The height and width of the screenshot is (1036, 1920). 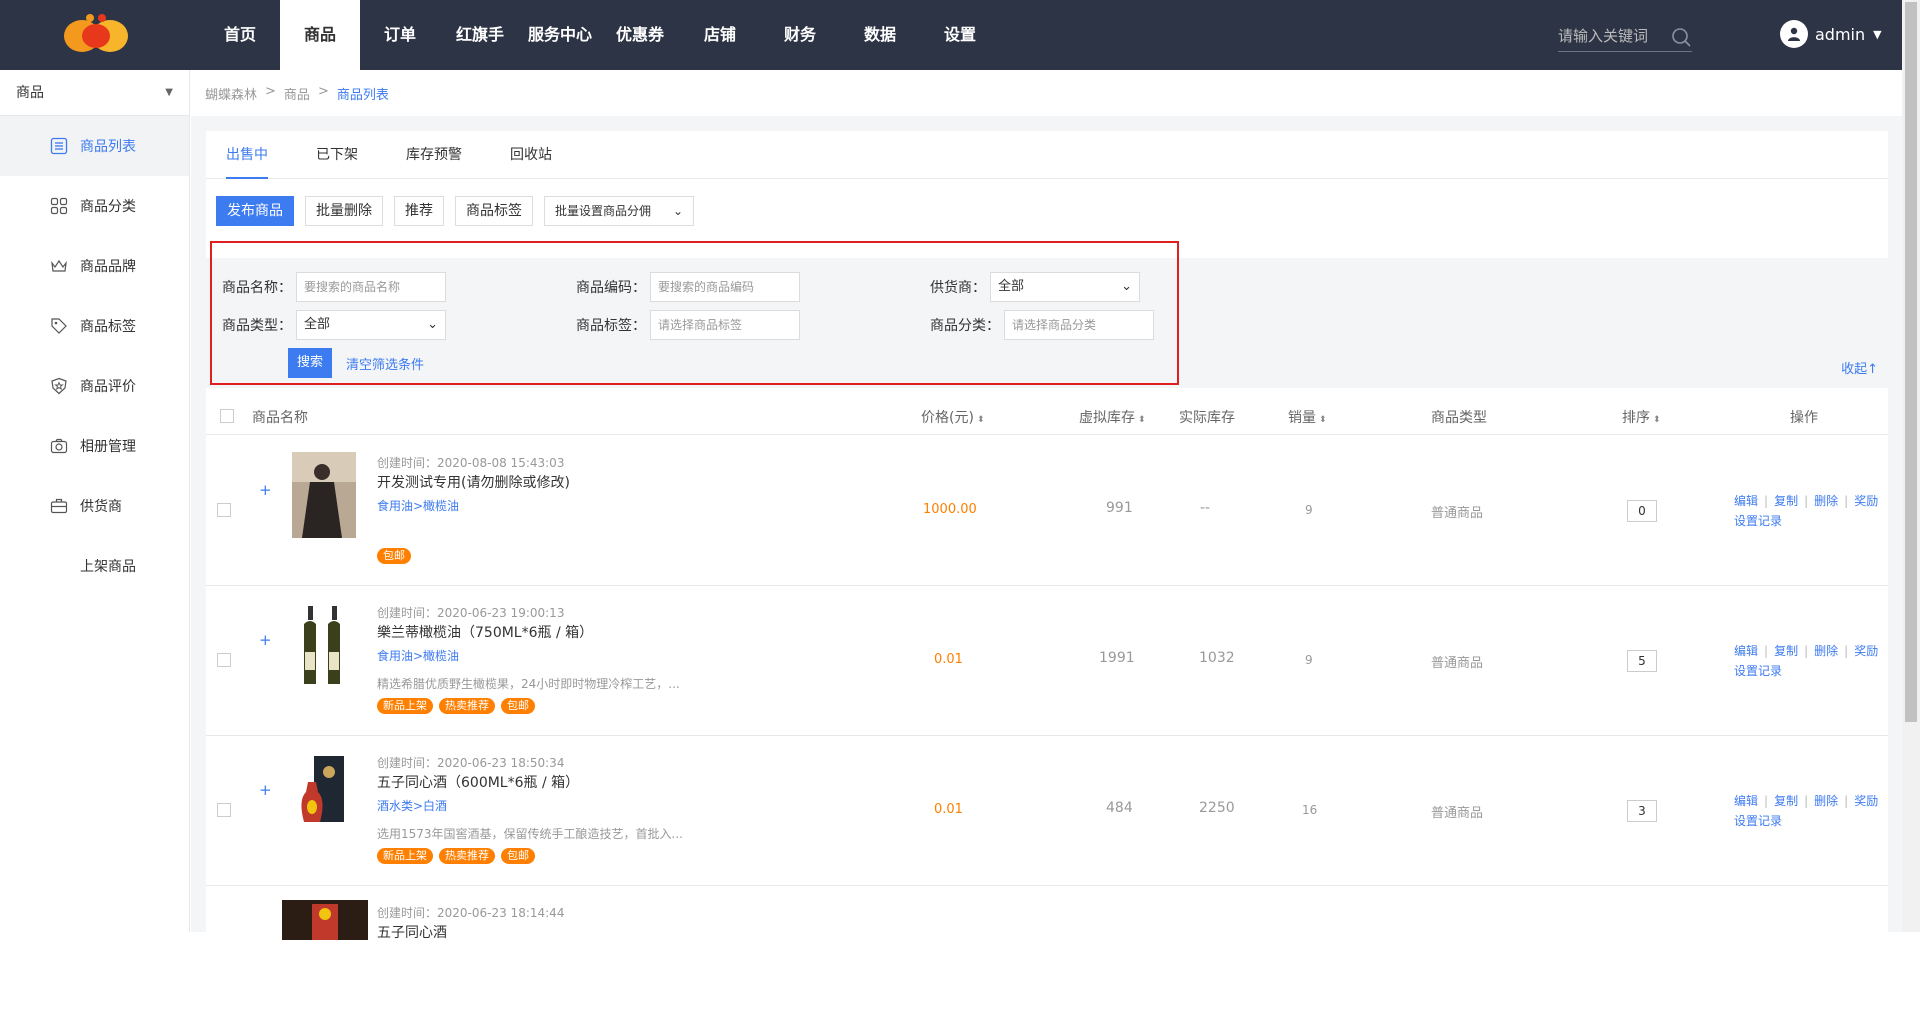 I want to click on product-category: 酒水类>白酒, so click(x=412, y=805).